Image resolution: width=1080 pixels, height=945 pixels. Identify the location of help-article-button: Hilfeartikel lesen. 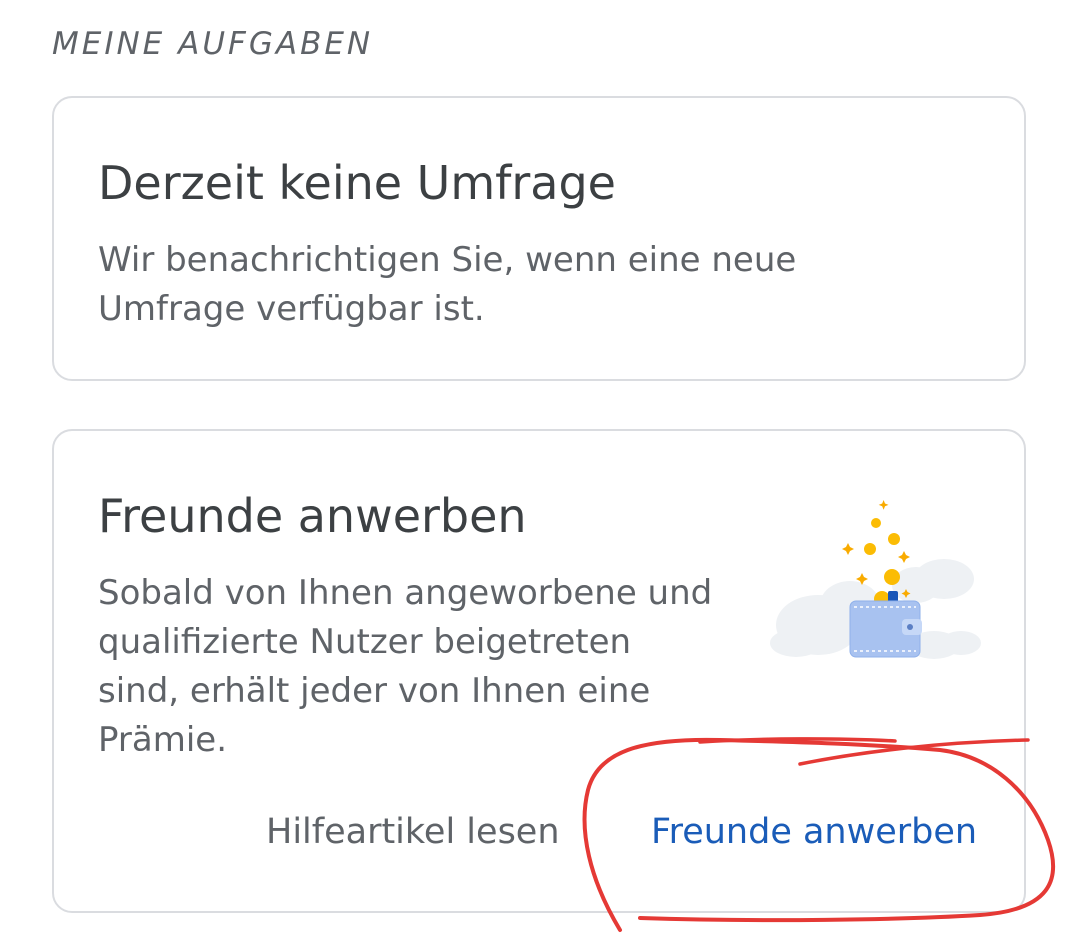
(413, 832).